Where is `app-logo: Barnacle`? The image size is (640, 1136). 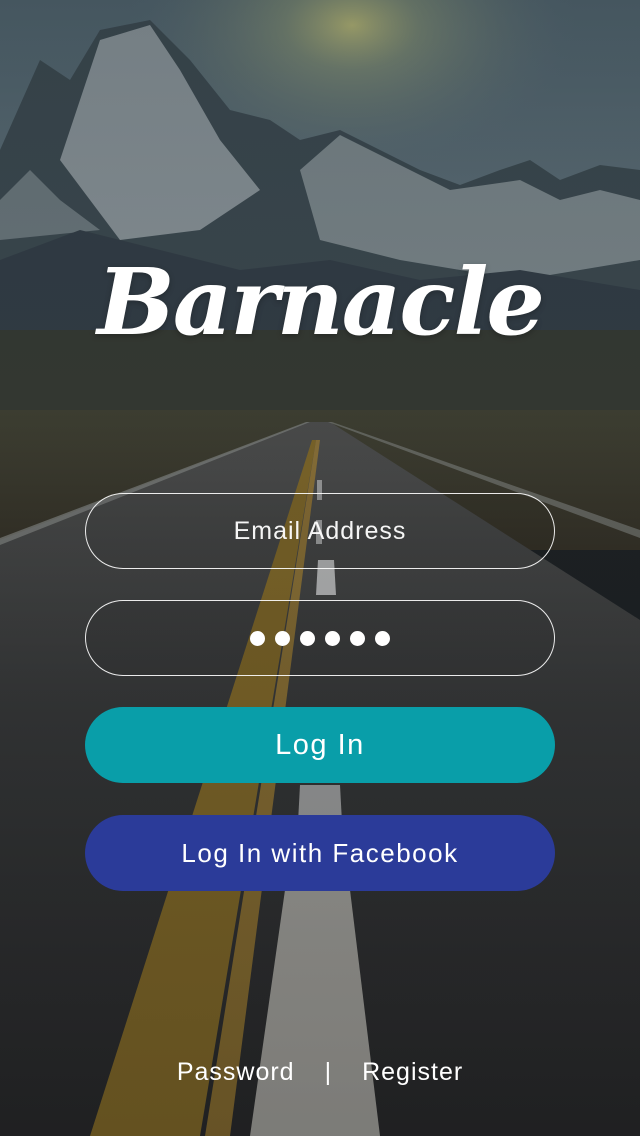 app-logo: Barnacle is located at coordinates (321, 302).